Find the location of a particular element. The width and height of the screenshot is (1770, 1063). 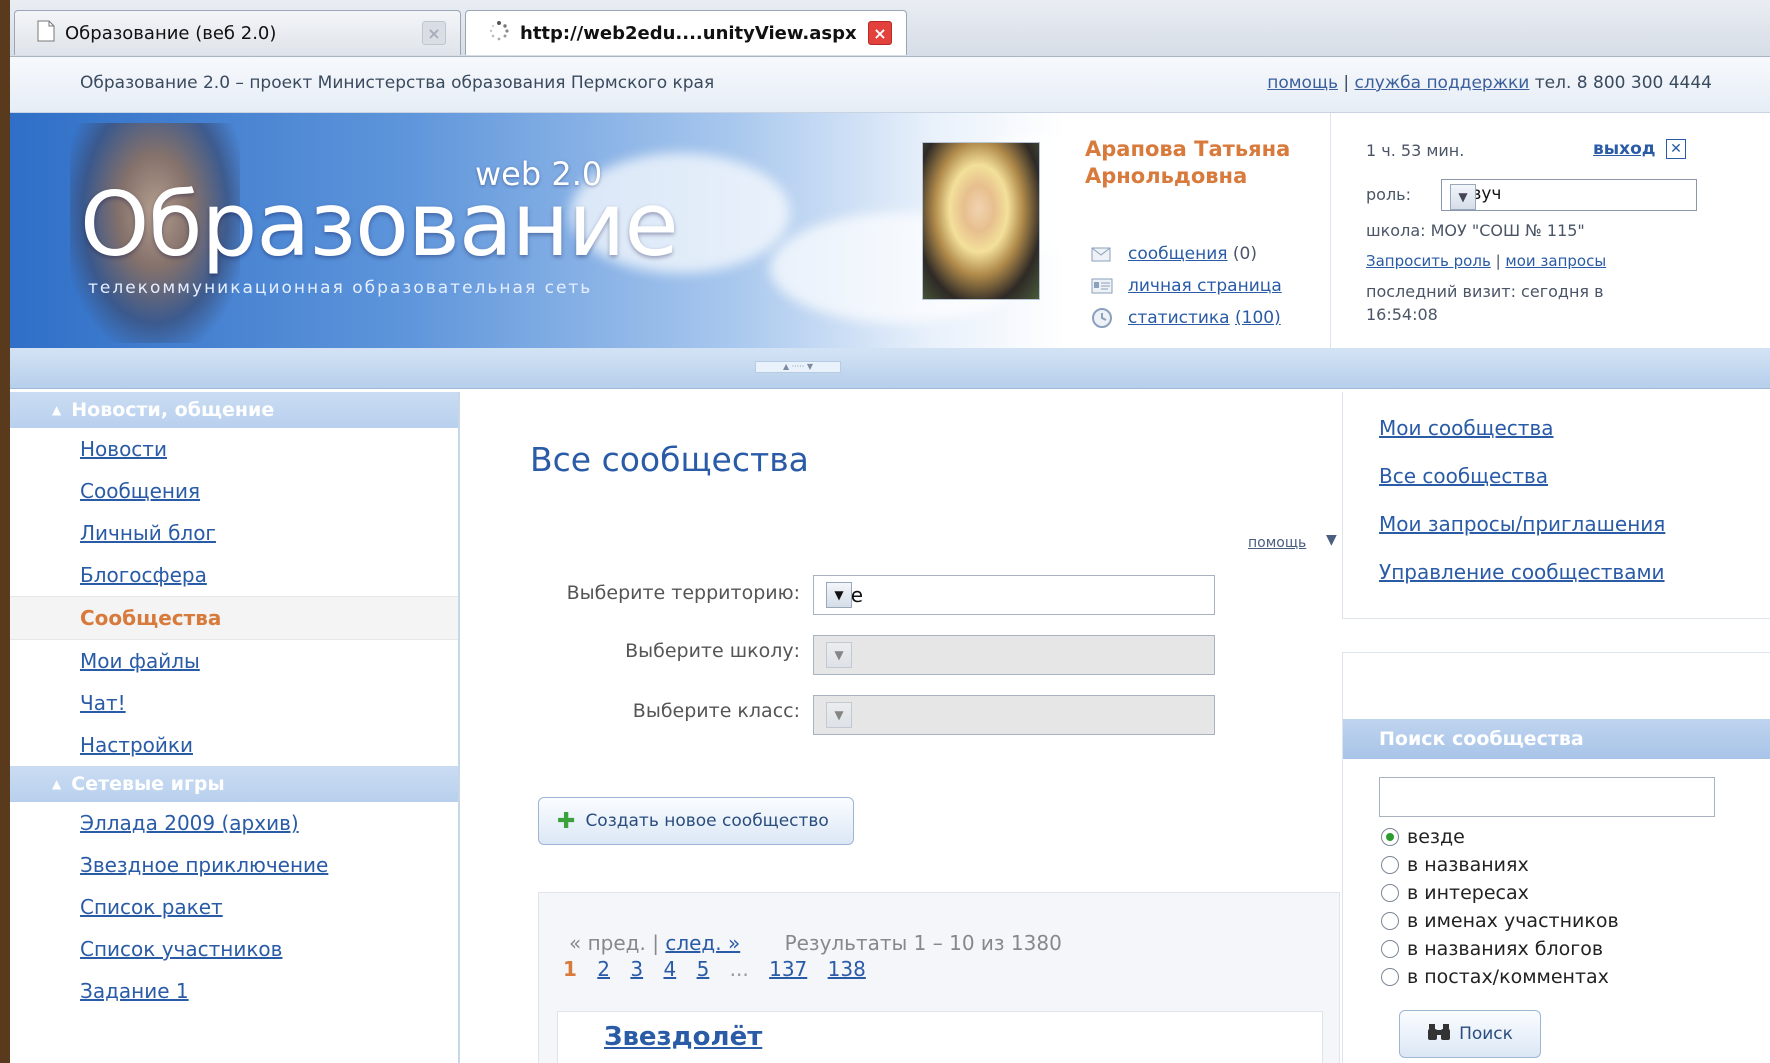

nav-link: Эллада 2009 (архив) is located at coordinates (189, 823).